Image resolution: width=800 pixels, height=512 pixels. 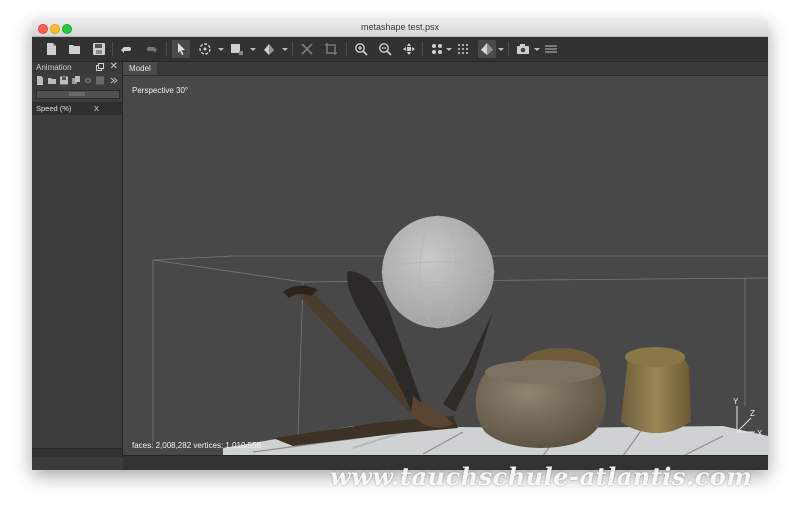 What do you see at coordinates (97, 108) in the screenshot?
I see `property-value: X` at bounding box center [97, 108].